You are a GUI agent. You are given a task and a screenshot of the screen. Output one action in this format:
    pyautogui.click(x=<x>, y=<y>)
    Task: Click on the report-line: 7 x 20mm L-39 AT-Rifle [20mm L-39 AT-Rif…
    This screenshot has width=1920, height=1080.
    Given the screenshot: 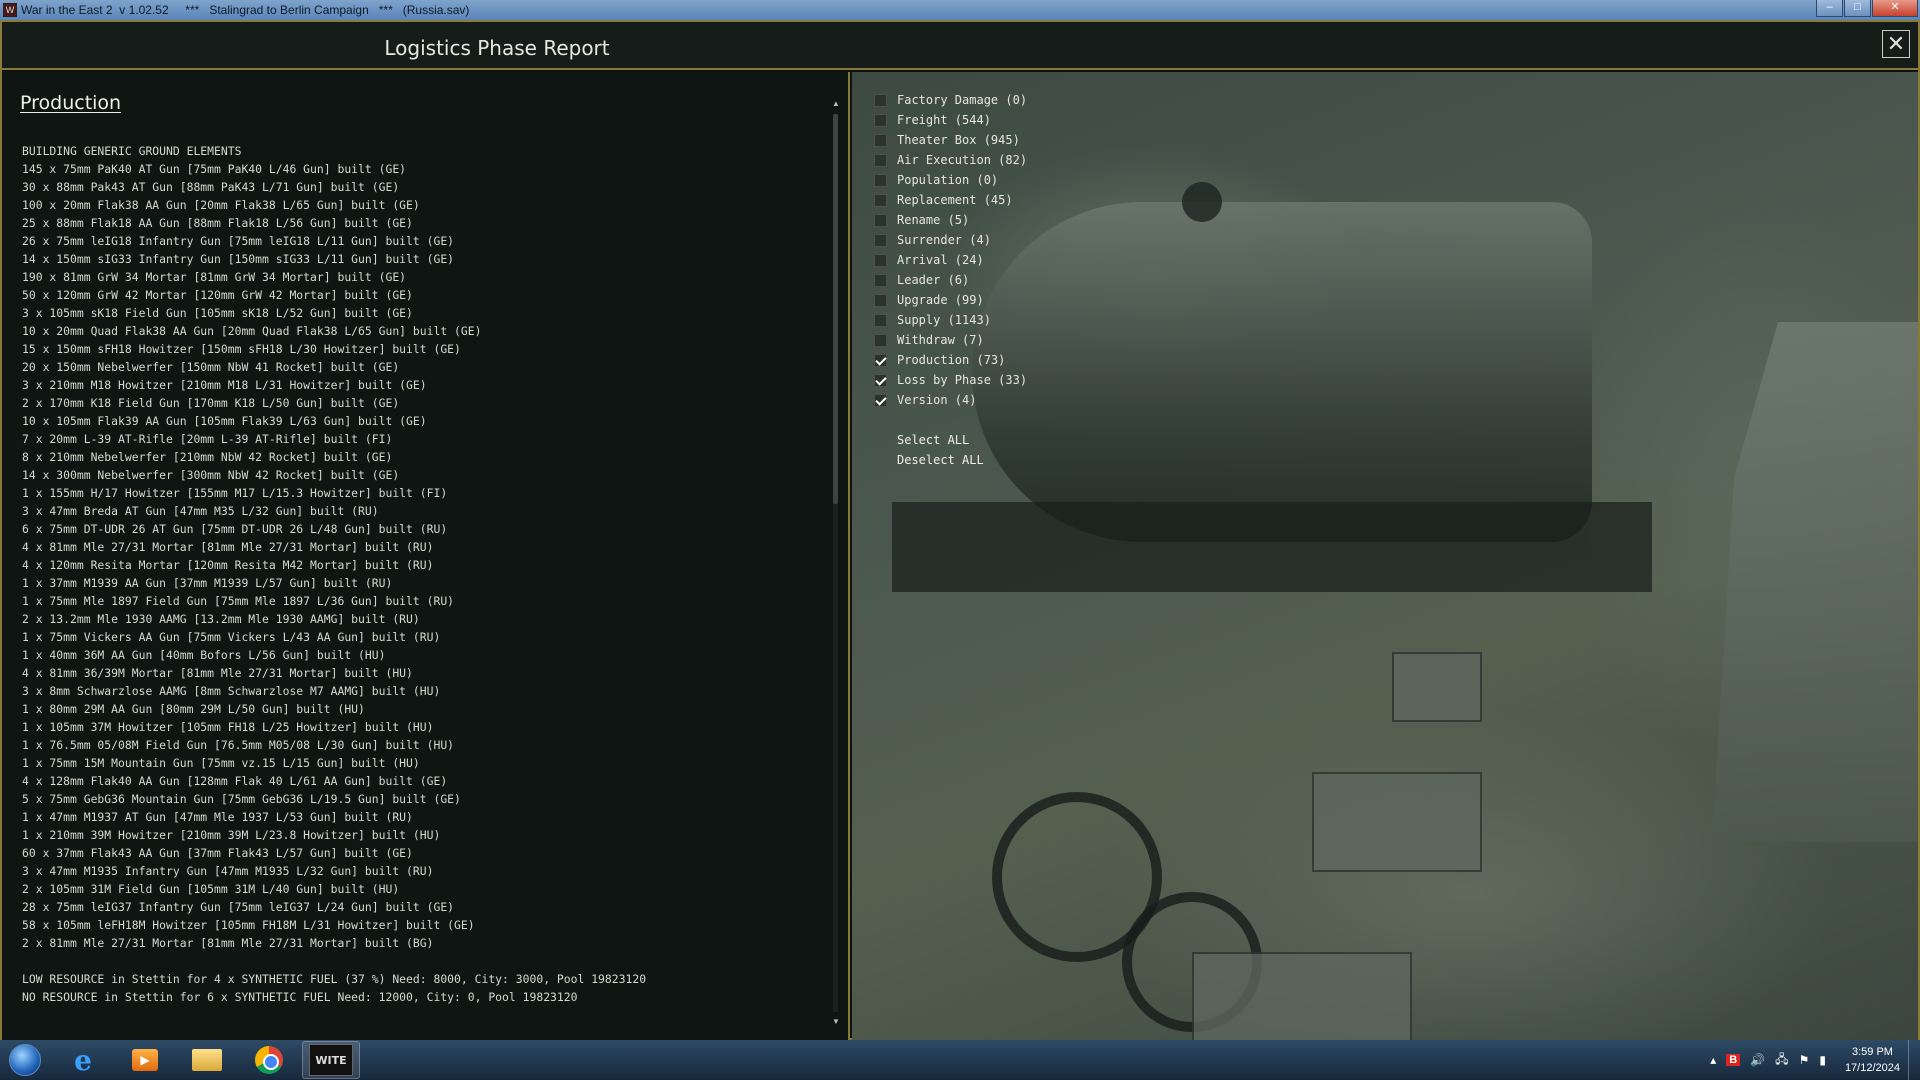 What is the action you would take?
    pyautogui.click(x=207, y=439)
    